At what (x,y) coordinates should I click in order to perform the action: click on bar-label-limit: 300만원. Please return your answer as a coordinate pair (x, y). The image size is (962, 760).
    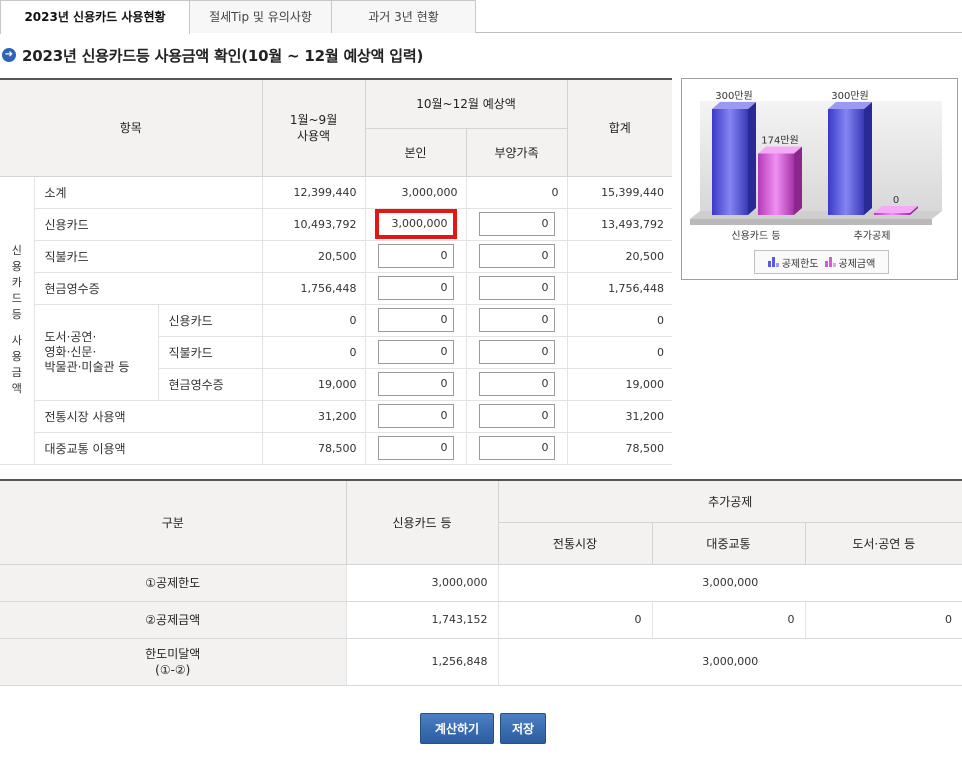
    Looking at the image, I should click on (734, 96).